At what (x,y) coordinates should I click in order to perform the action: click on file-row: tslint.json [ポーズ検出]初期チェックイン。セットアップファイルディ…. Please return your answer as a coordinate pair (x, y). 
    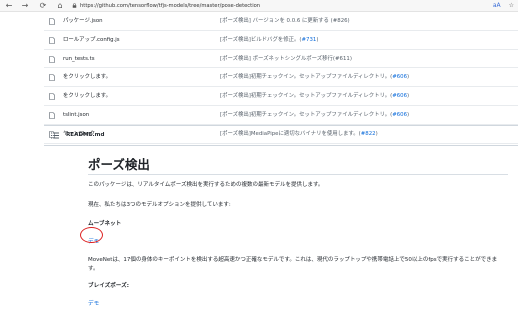
    Looking at the image, I should click on (281, 115).